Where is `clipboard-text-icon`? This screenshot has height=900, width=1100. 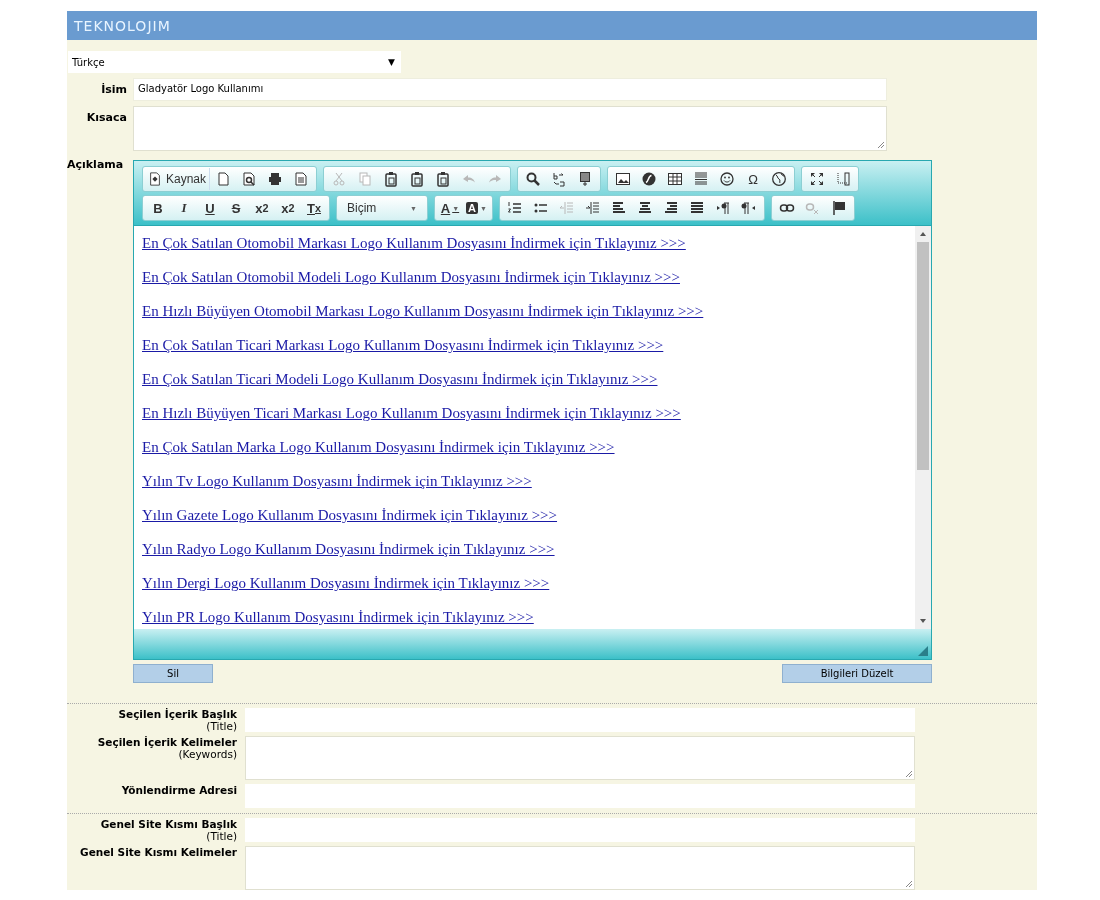
clipboard-text-icon is located at coordinates (417, 179).